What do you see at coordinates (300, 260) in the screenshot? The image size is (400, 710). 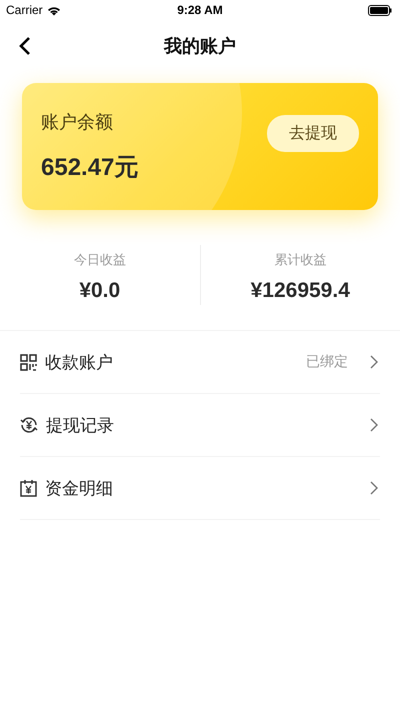 I see `stat-label: 累计收益` at bounding box center [300, 260].